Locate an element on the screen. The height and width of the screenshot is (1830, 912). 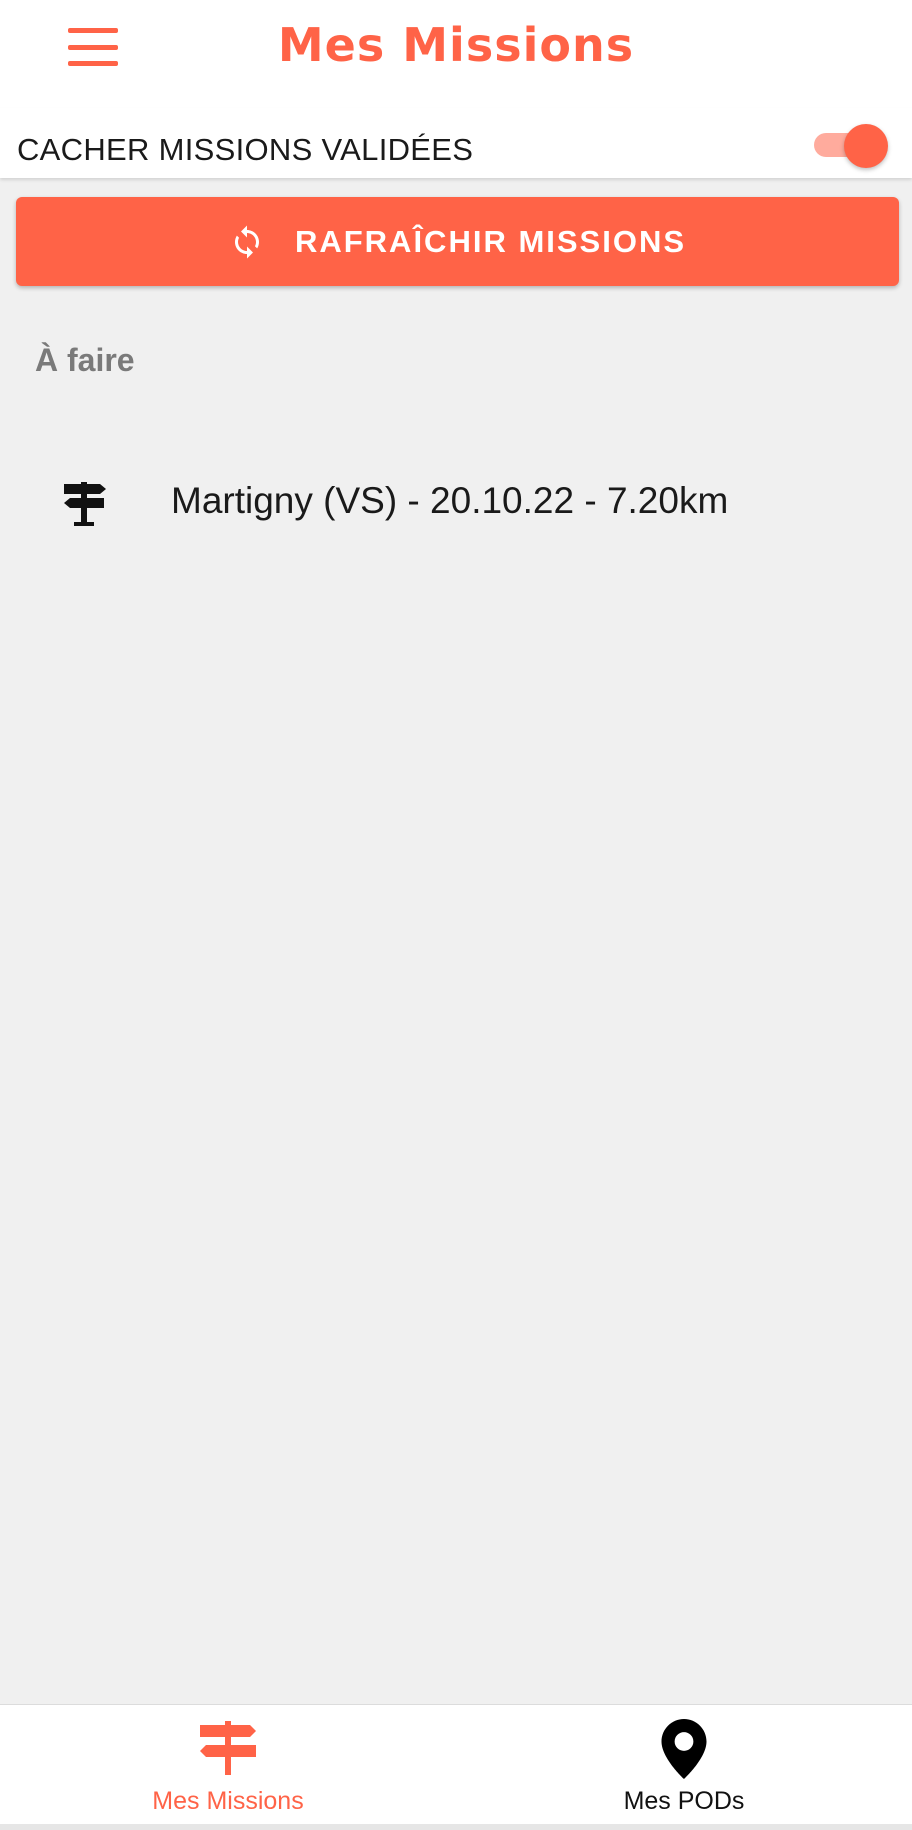
nav-label-missions: Mes Missions is located at coordinates (228, 1801).